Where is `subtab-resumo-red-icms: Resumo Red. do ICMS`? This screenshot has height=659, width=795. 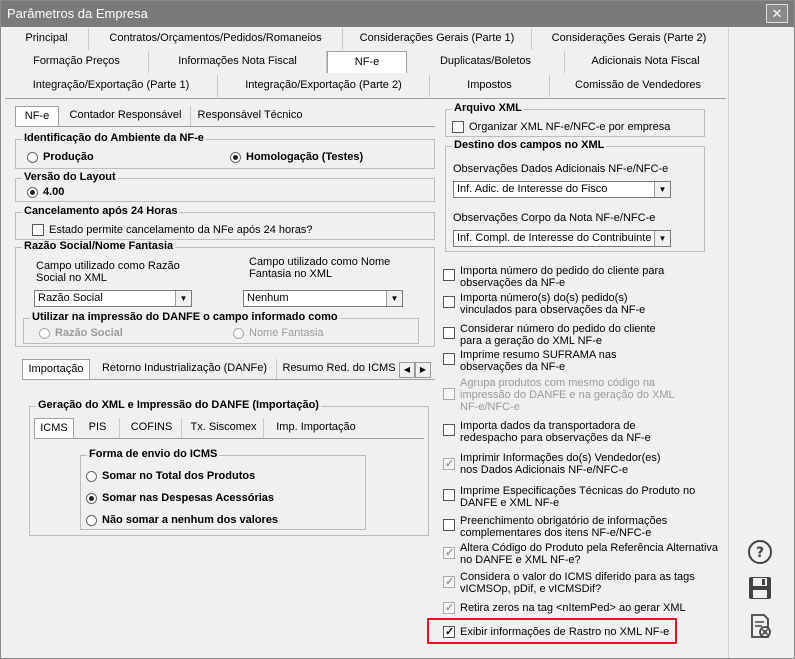
subtab-resumo-red-icms: Resumo Red. do ICMS is located at coordinates (339, 369).